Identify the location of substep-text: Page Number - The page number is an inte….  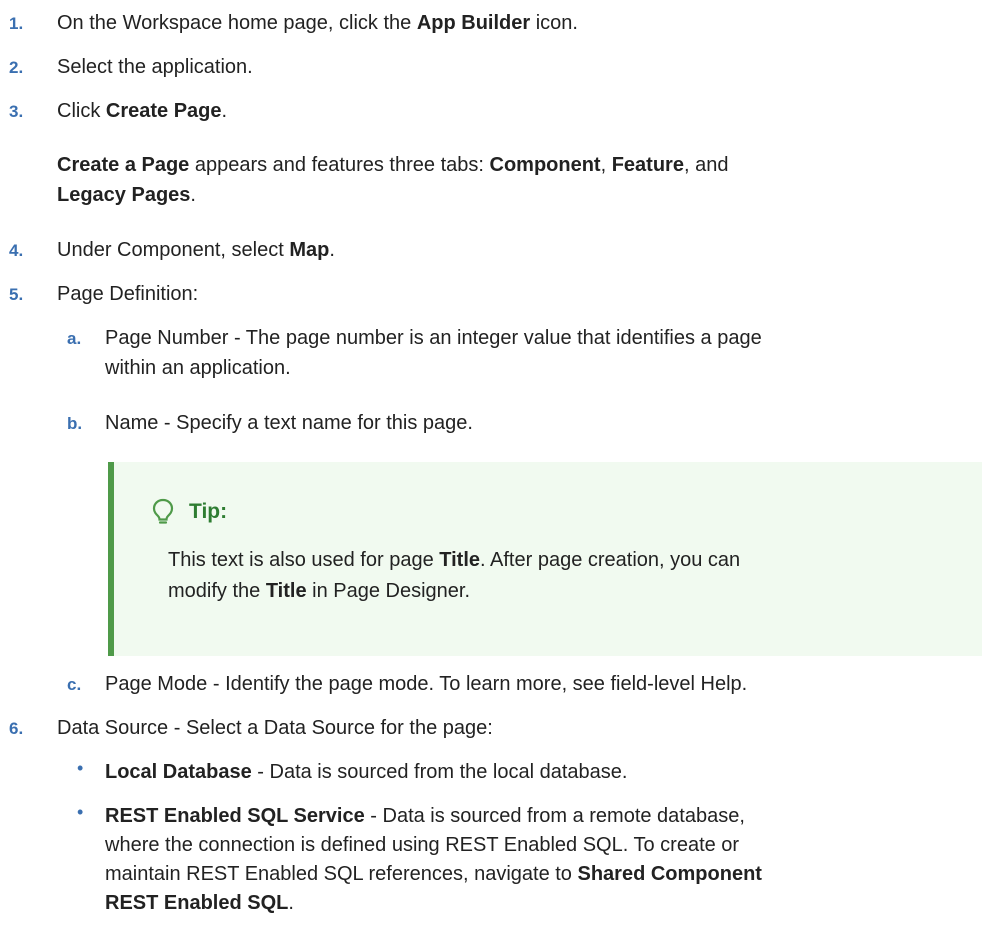
(433, 353).